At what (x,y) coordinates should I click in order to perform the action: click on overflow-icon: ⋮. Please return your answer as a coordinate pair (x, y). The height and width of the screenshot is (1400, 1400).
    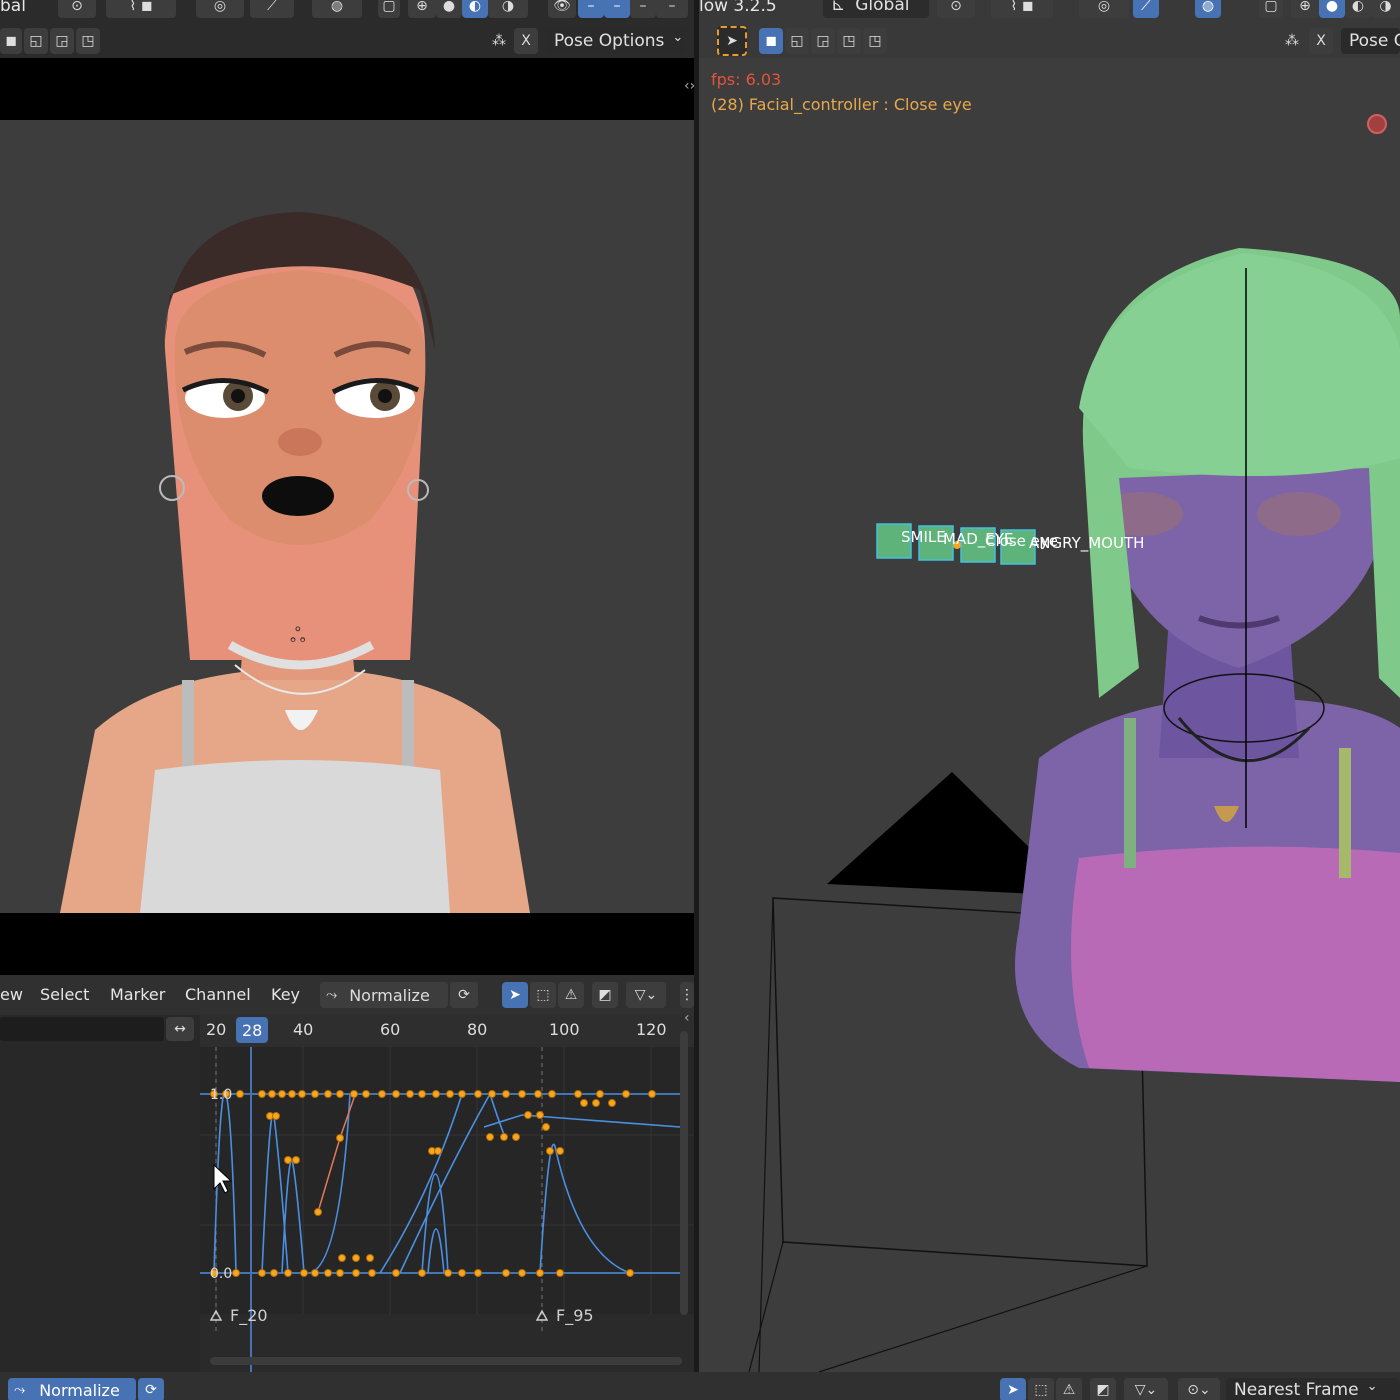
    Looking at the image, I should click on (687, 995).